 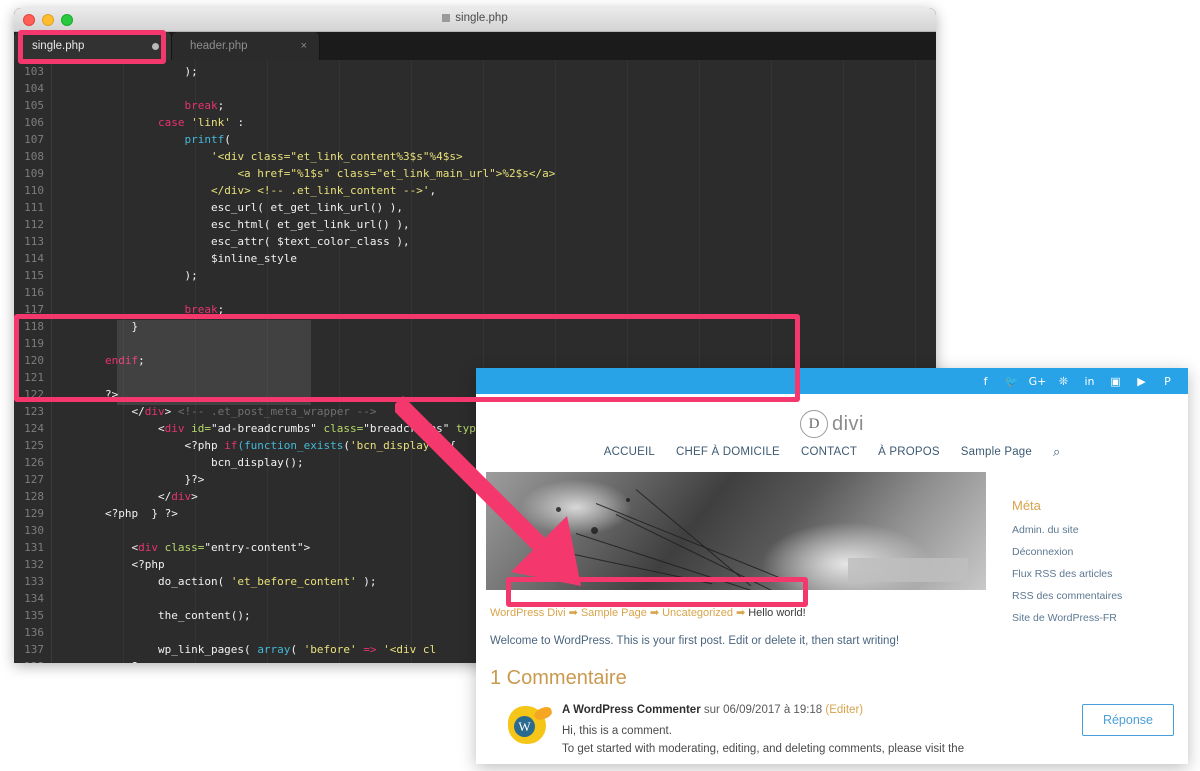 I want to click on code-token: 'et_before_content', so click(x=293, y=581).